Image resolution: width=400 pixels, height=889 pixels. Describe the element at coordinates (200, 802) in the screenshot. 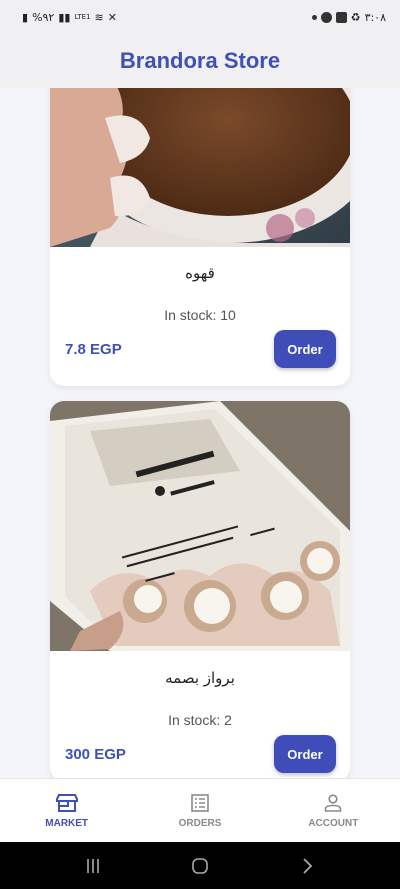

I see `list-icon` at that location.